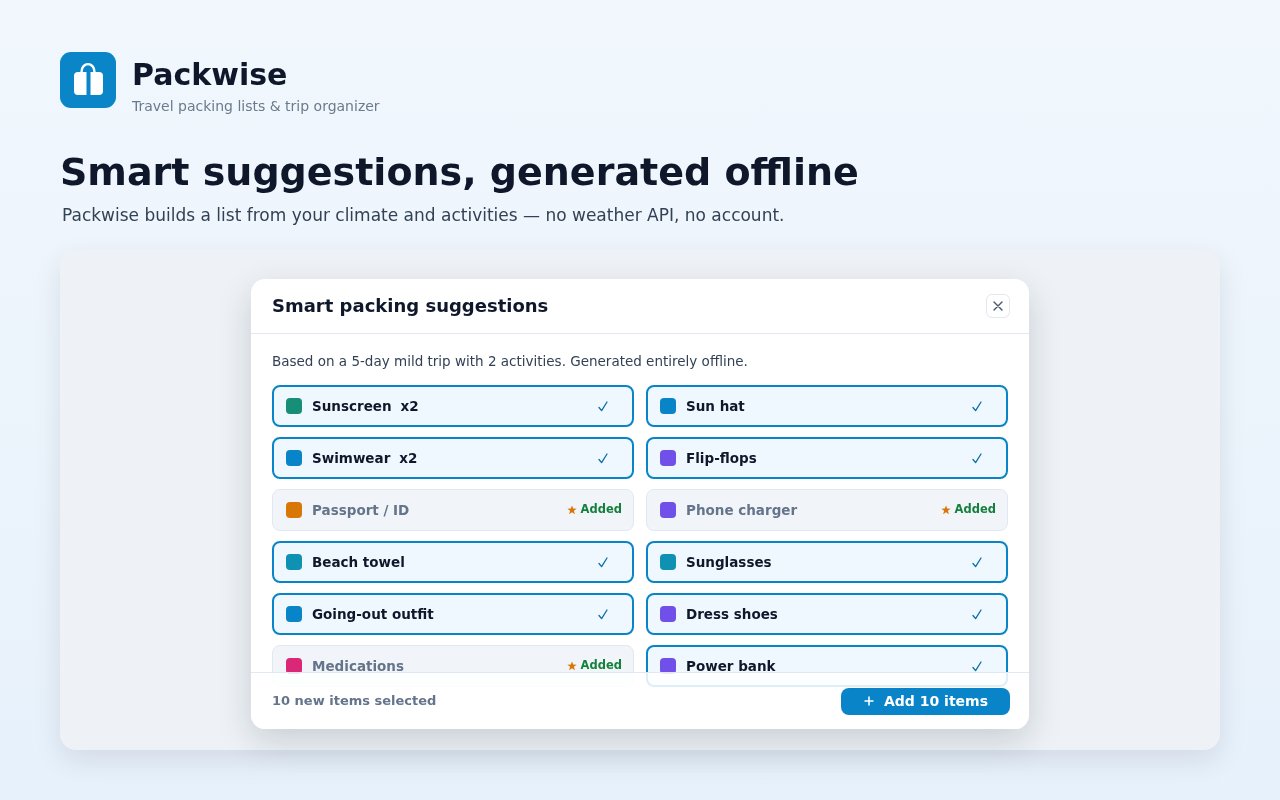  I want to click on suggestion-item: Swimwear x2, so click(453, 458).